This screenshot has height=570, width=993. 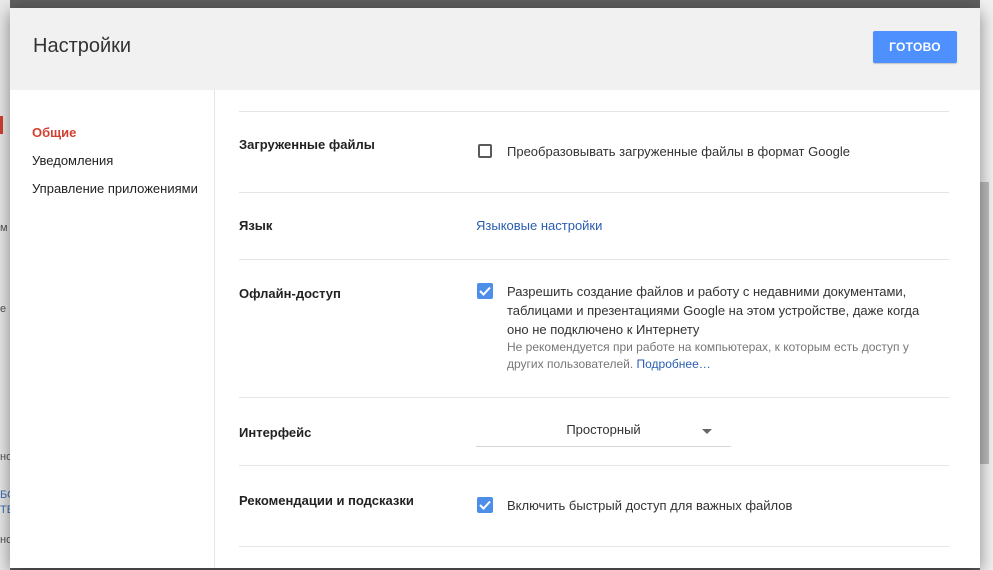 What do you see at coordinates (82, 46) in the screenshot?
I see `dialog-title: Настройки` at bounding box center [82, 46].